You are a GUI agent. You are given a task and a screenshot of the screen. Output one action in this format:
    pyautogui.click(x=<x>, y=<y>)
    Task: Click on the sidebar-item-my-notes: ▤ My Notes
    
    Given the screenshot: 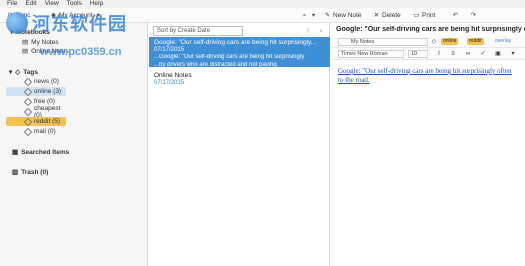 What is the action you would take?
    pyautogui.click(x=40, y=42)
    